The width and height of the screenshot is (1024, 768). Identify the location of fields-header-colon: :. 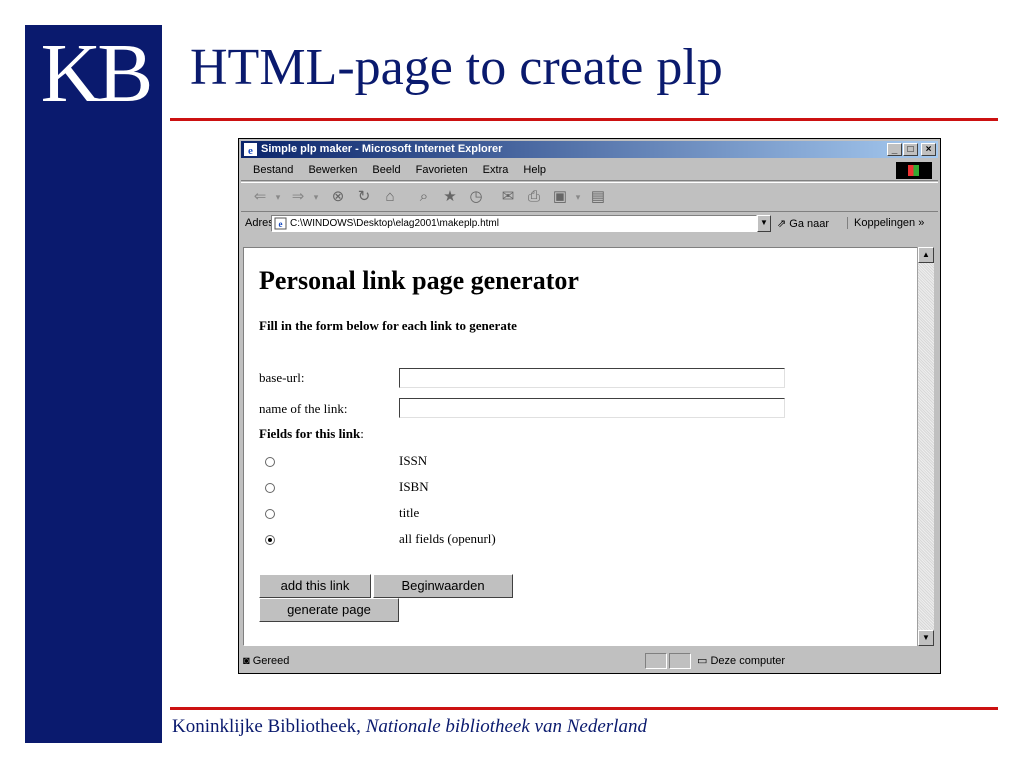
(362, 433).